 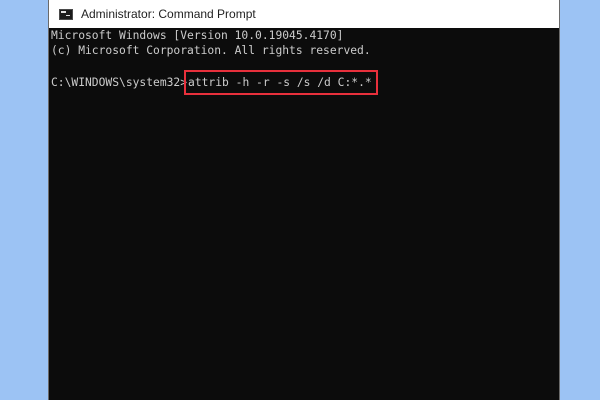 I want to click on prompt-path: C:\WINDOWS\system32>, so click(x=119, y=82).